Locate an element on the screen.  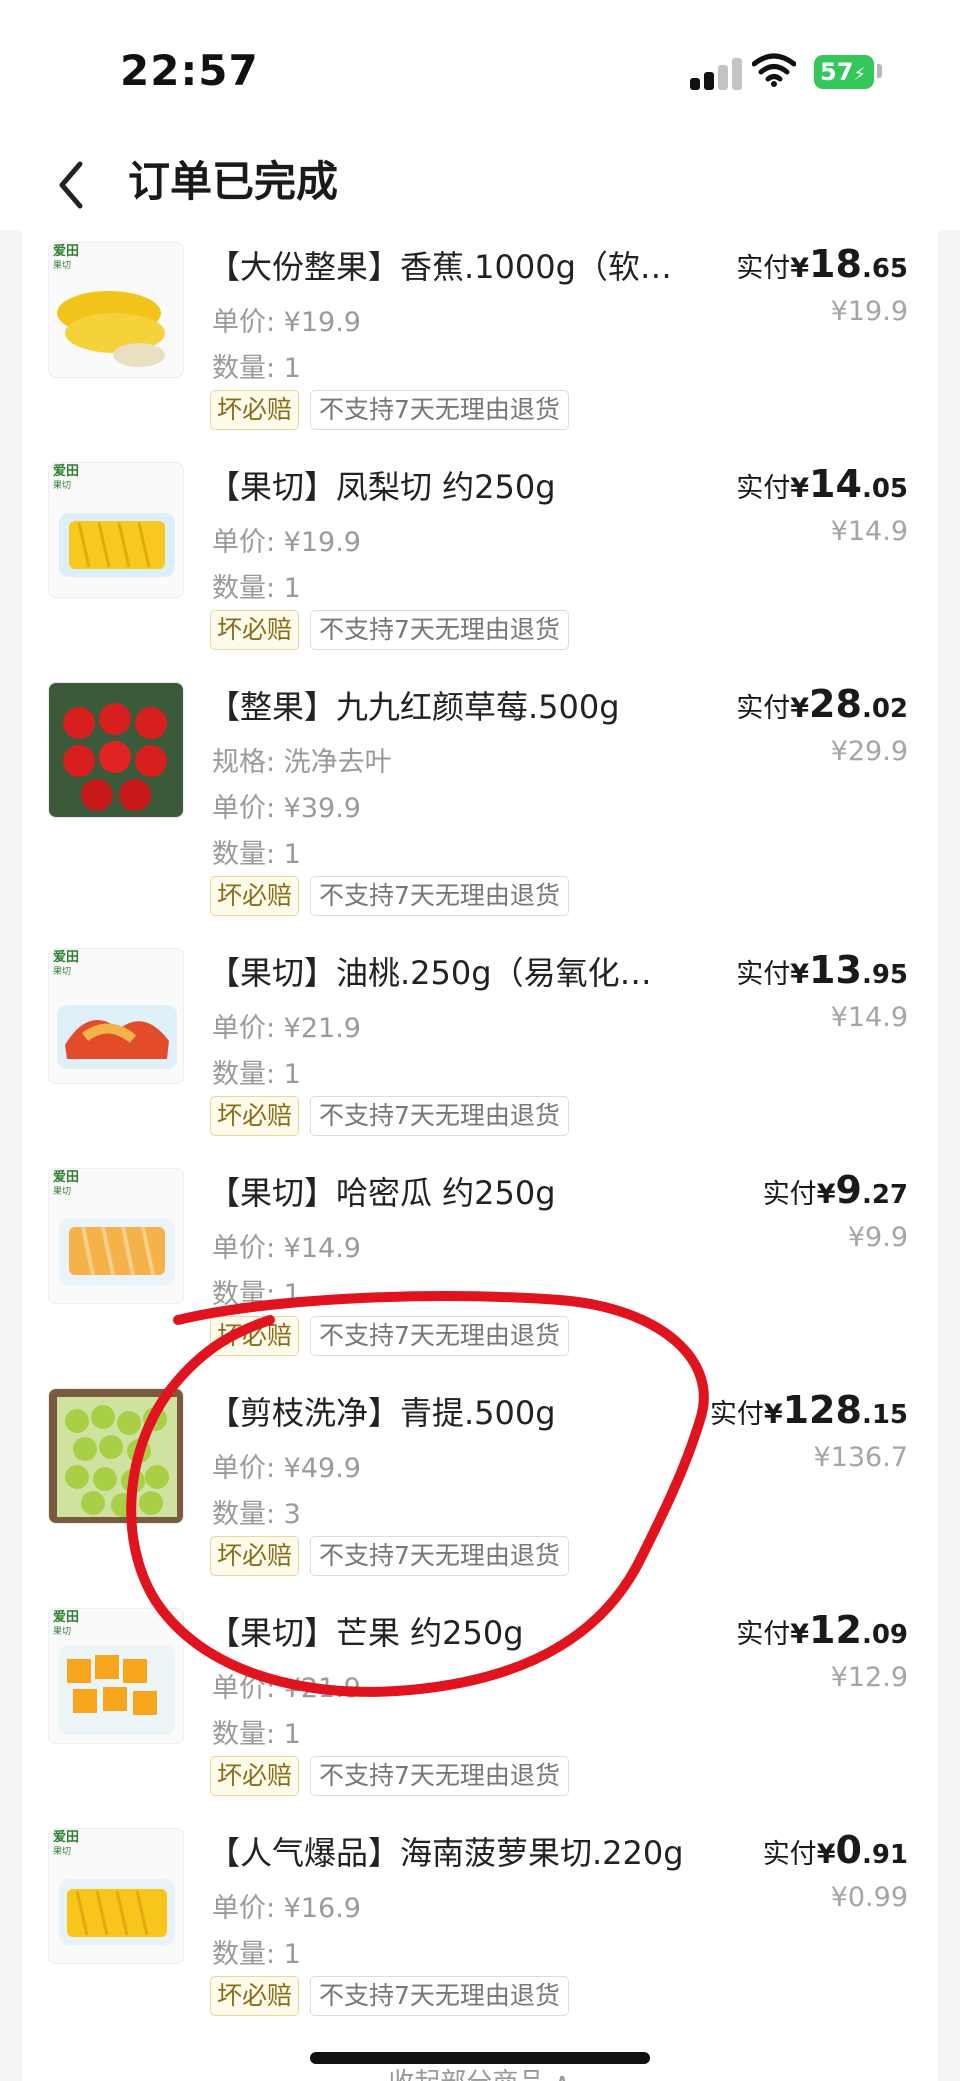
paid-decimal: .15 is located at coordinates (884, 1415).